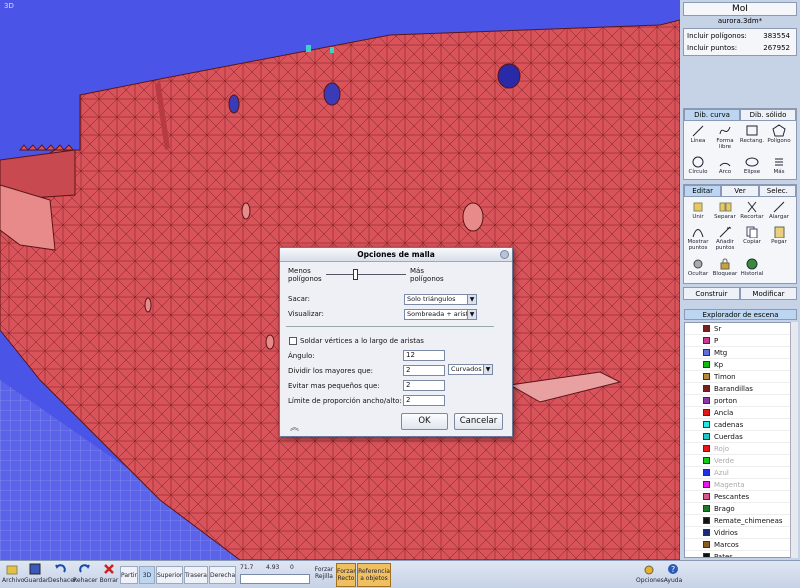  What do you see at coordinates (738, 365) in the screenshot?
I see `list-item: Kp` at bounding box center [738, 365].